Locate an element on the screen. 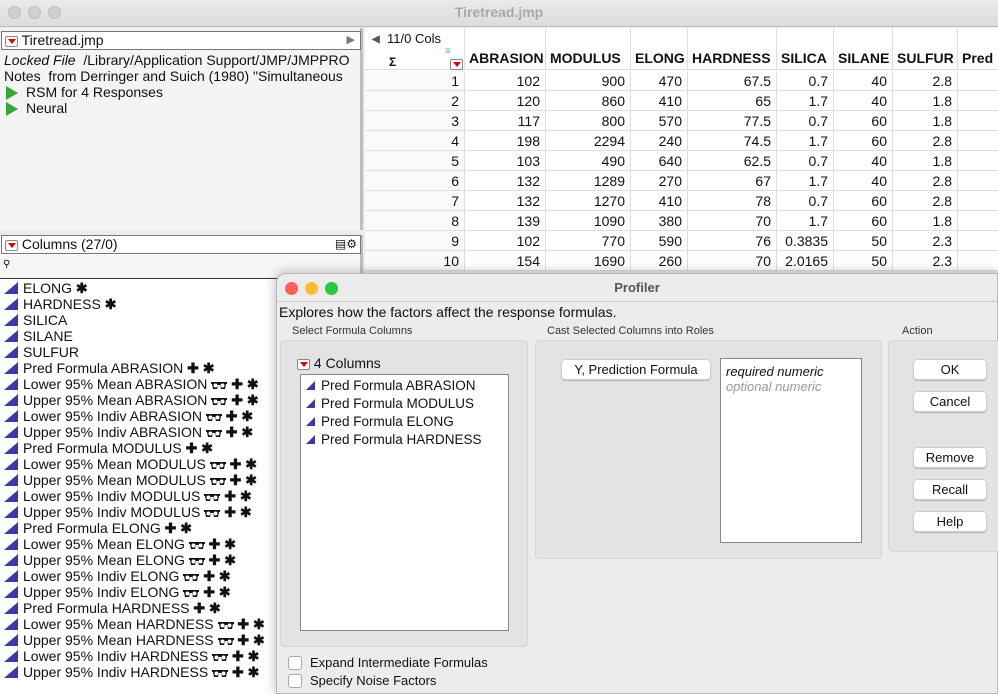 This screenshot has height=694, width=998. column-list-item: Upper 95% Mean MODULUS ✚ ✱ is located at coordinates (128, 480).